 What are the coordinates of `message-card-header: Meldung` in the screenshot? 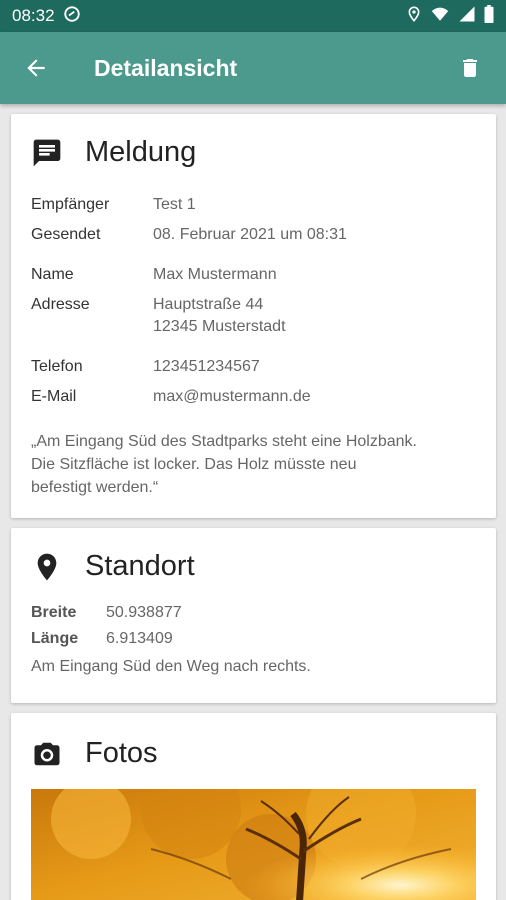 It's located at (113, 152).